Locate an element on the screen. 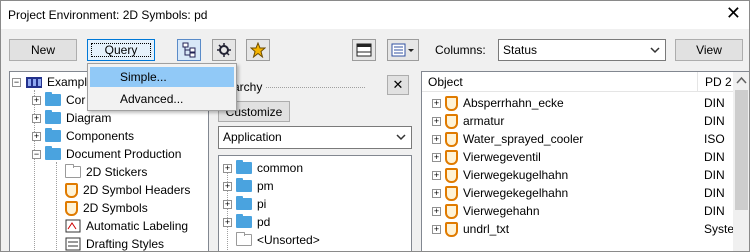  query-button: Query is located at coordinates (121, 50).